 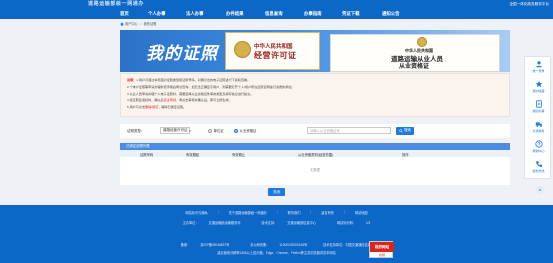 What do you see at coordinates (361, 212) in the screenshot?
I see `footer-link-sitemap: 网站地图` at bounding box center [361, 212].